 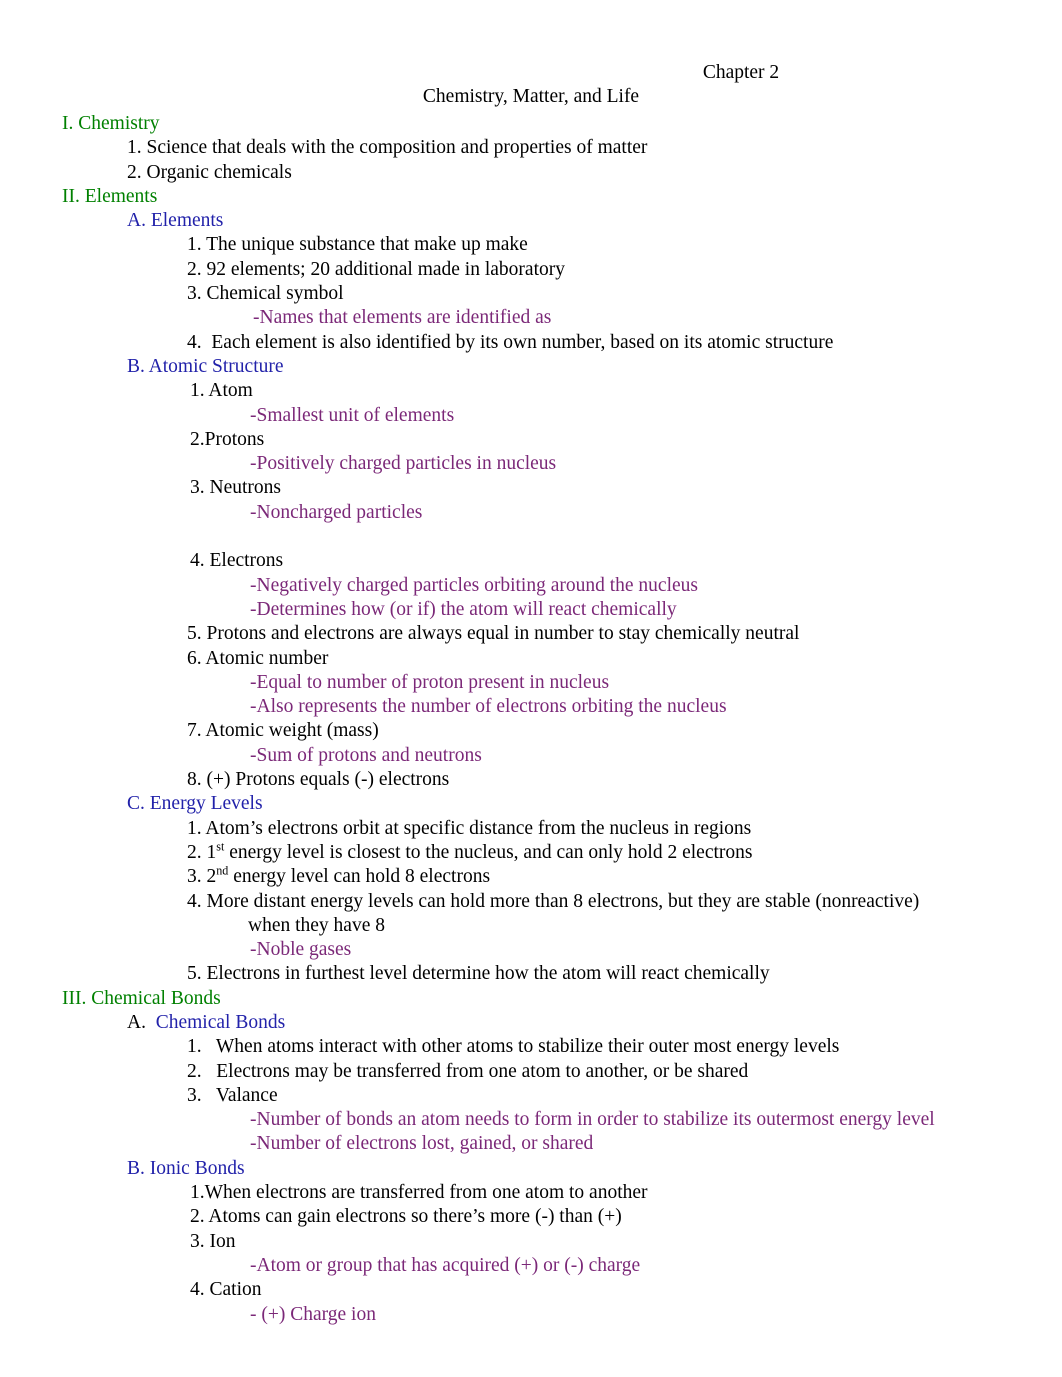 What do you see at coordinates (195, 804) in the screenshot?
I see `outline-heading-letter-c: C. Energy Levels` at bounding box center [195, 804].